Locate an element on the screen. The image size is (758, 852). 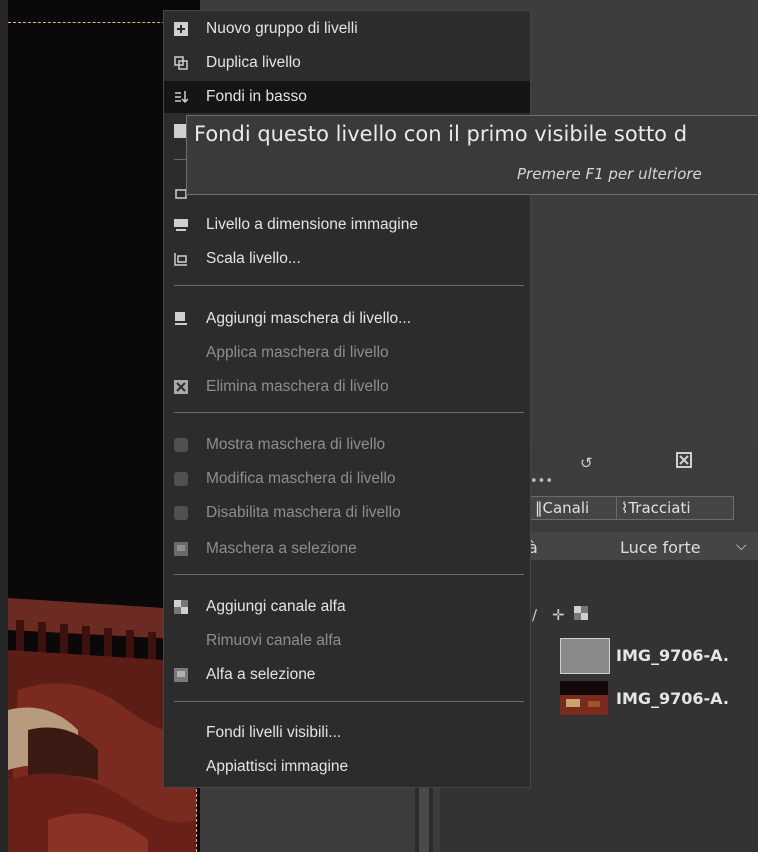
menu-item-edit-layer-mask: Modifica maschera di livello is located at coordinates (347, 479).